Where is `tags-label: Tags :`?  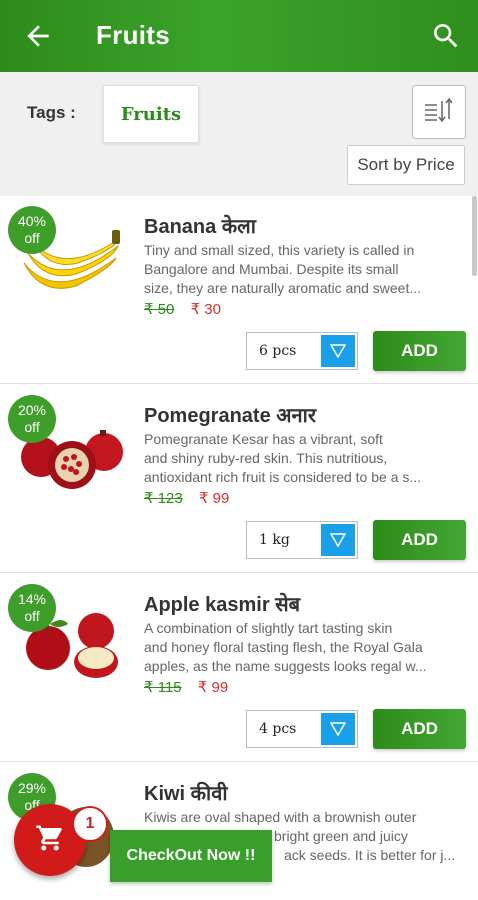 tags-label: Tags : is located at coordinates (51, 112).